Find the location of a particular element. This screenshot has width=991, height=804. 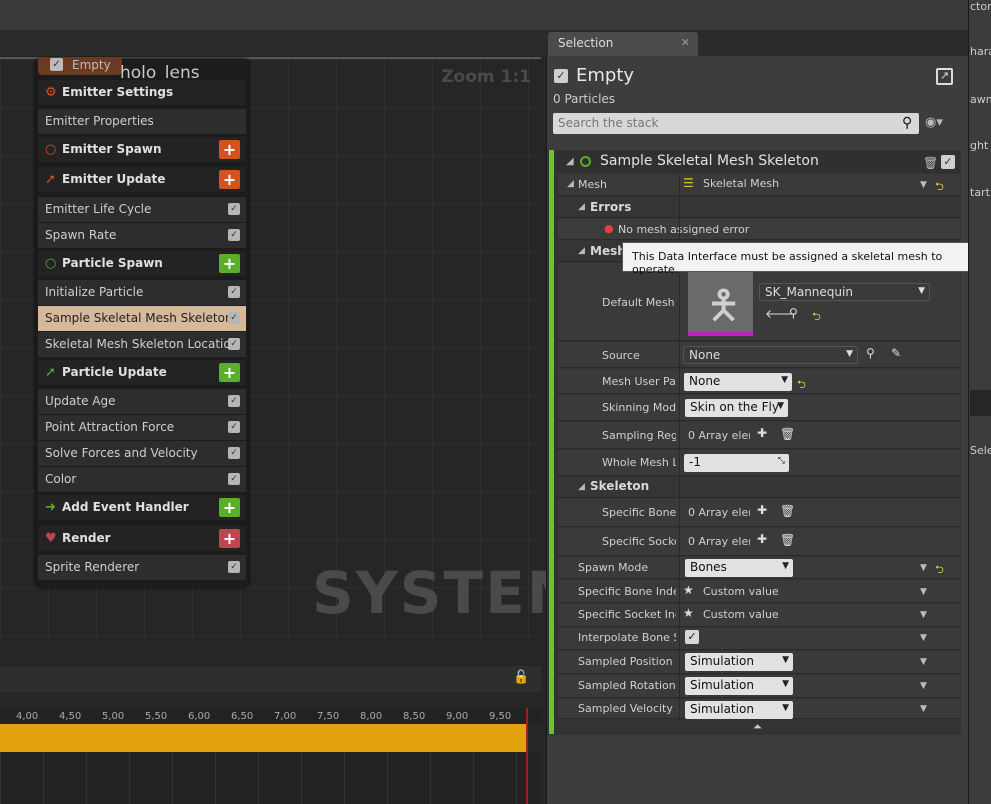

stack-row-solve-forces-and-velocity: Solve Forces and Velocity ✓ is located at coordinates (142, 453).